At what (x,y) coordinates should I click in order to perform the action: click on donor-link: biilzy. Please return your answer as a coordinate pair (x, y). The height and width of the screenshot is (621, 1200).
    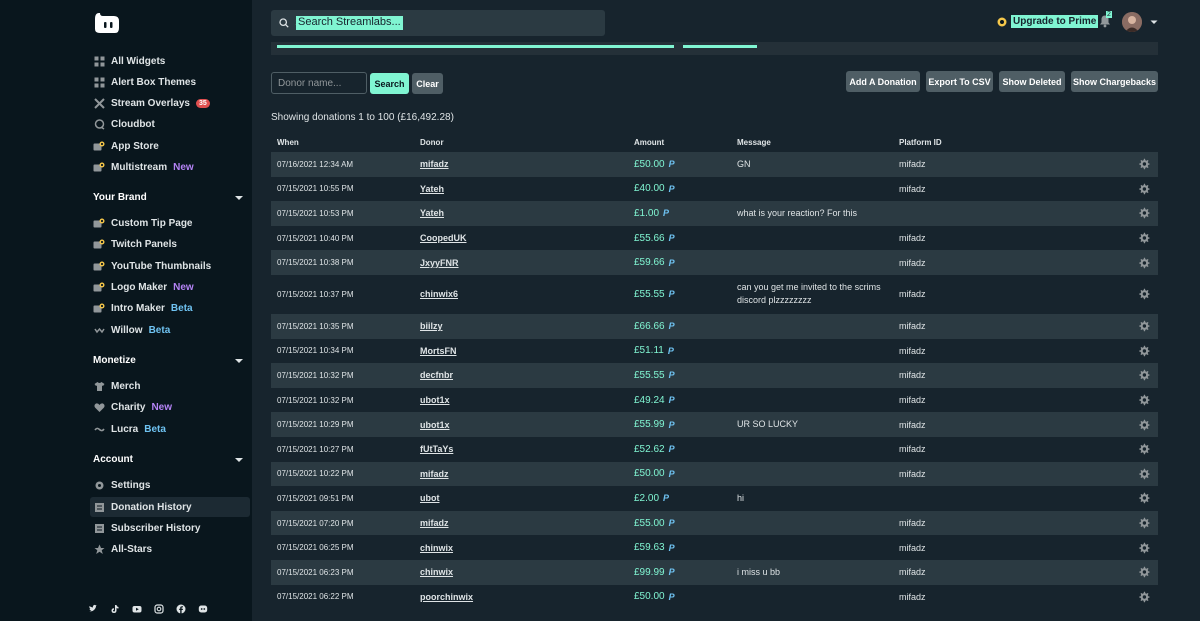
    Looking at the image, I should click on (527, 326).